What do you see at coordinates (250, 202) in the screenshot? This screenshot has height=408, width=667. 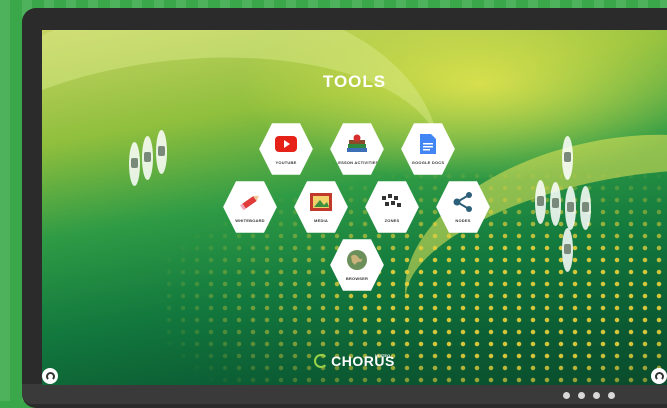 I see `pencil-icon` at bounding box center [250, 202].